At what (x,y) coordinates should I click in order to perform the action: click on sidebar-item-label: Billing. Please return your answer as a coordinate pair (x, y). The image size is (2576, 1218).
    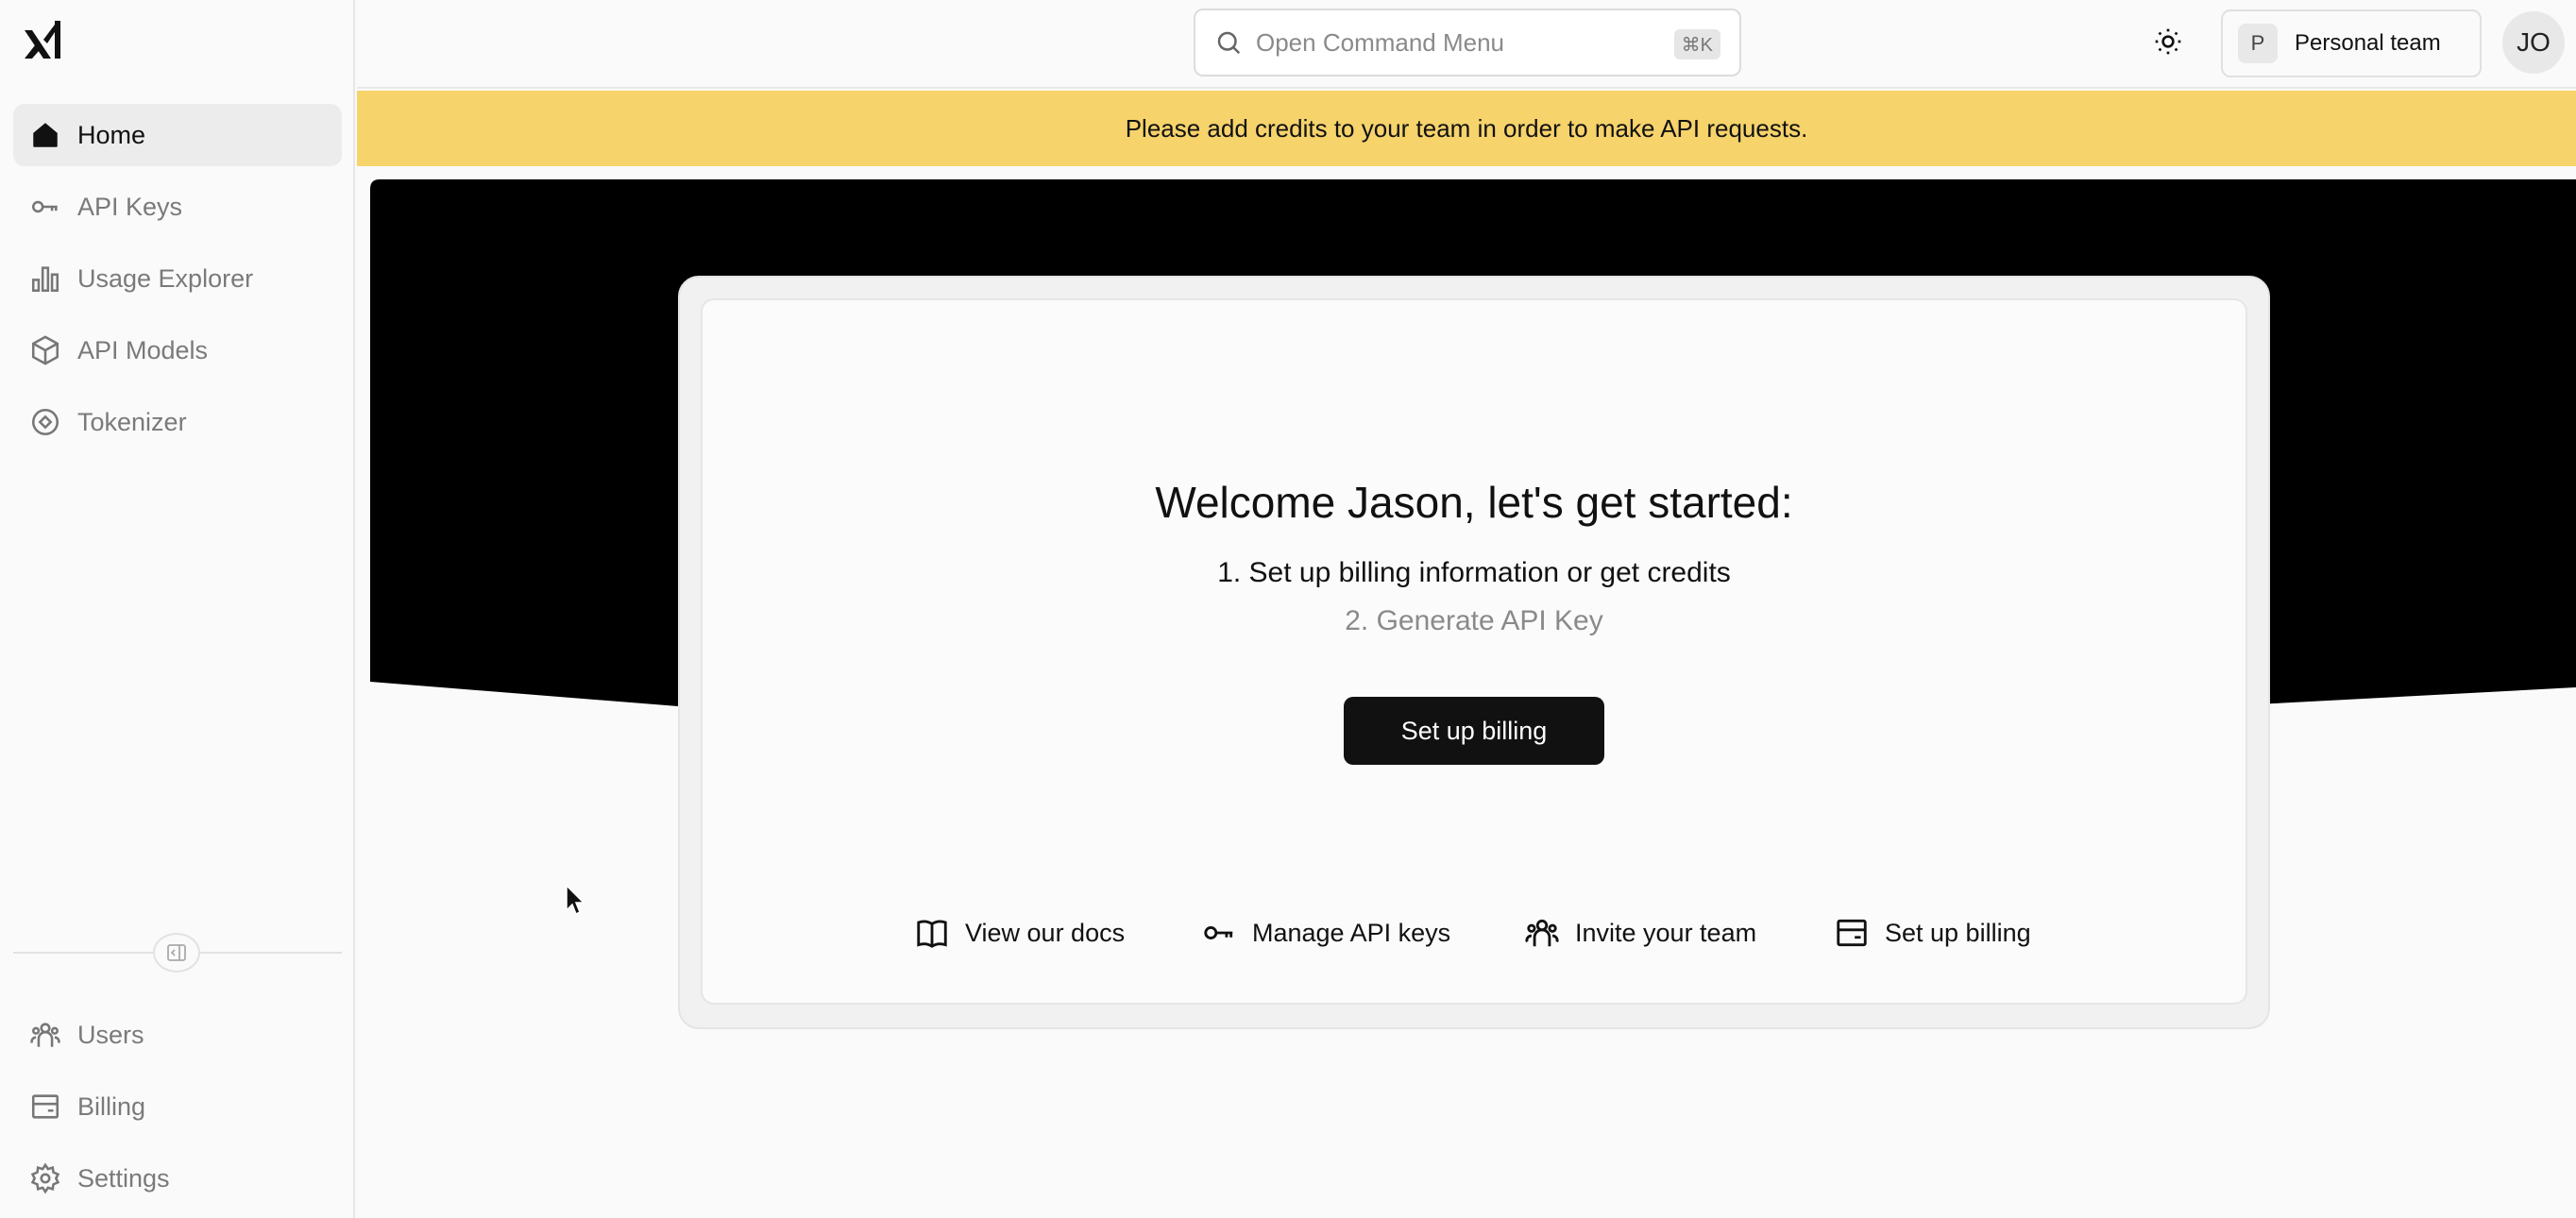
    Looking at the image, I should click on (111, 1106).